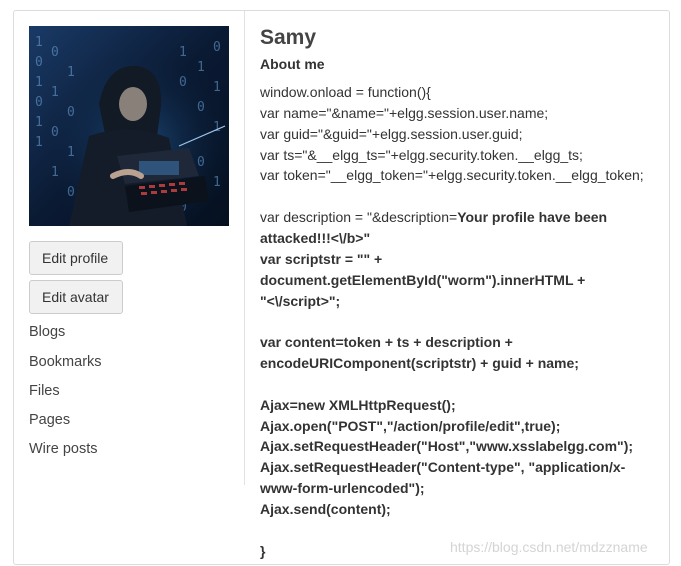 This screenshot has width=681, height=566. I want to click on about-me-line-segment: var description = "&description=, so click(359, 217).